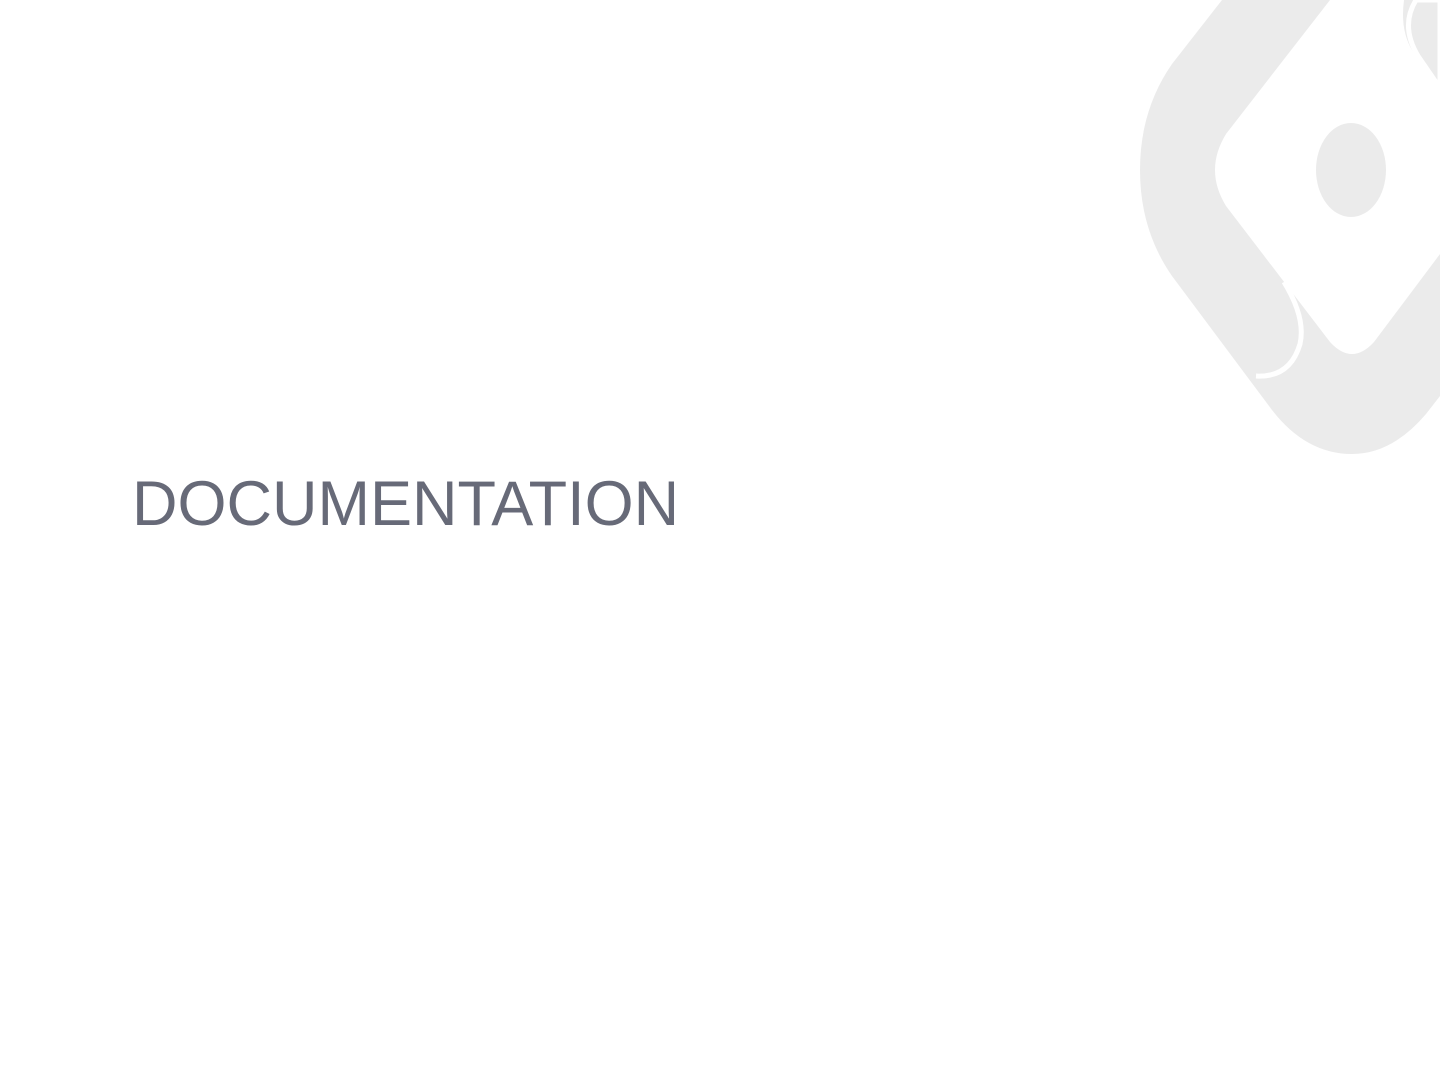 This screenshot has width=1440, height=1080. Describe the element at coordinates (1351, 170) in the screenshot. I see `watermark-dot` at that location.